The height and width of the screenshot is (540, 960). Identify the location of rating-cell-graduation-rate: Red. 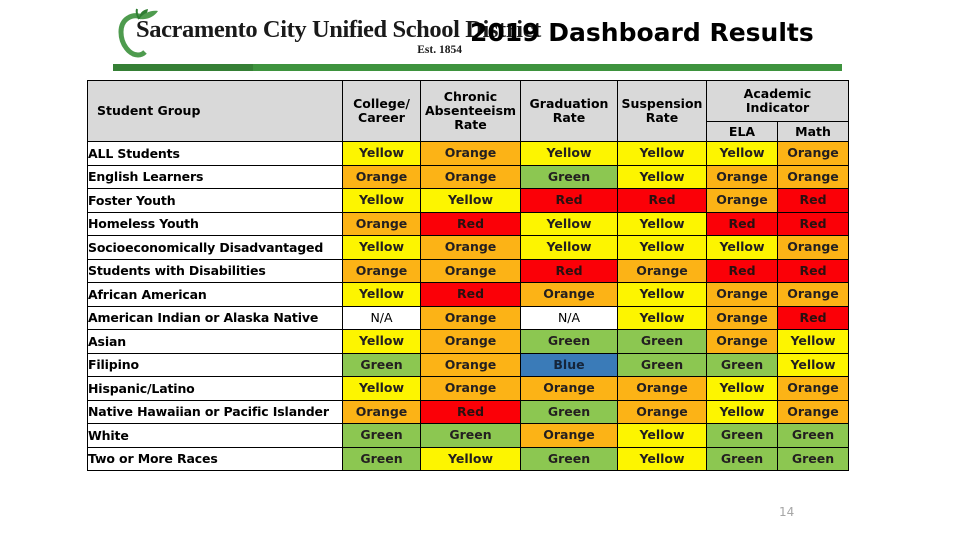
(569, 270).